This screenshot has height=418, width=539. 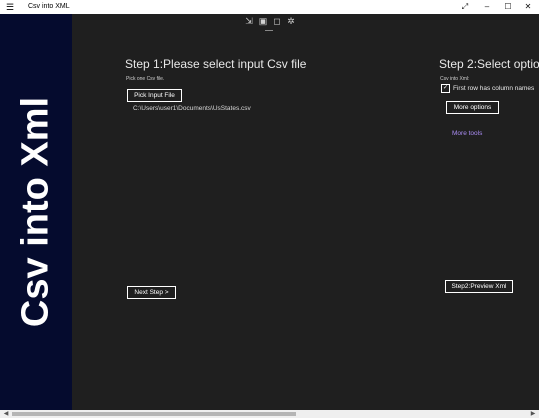 What do you see at coordinates (479, 286) in the screenshot?
I see `preview-xml-button: Step2:Preview Xml` at bounding box center [479, 286].